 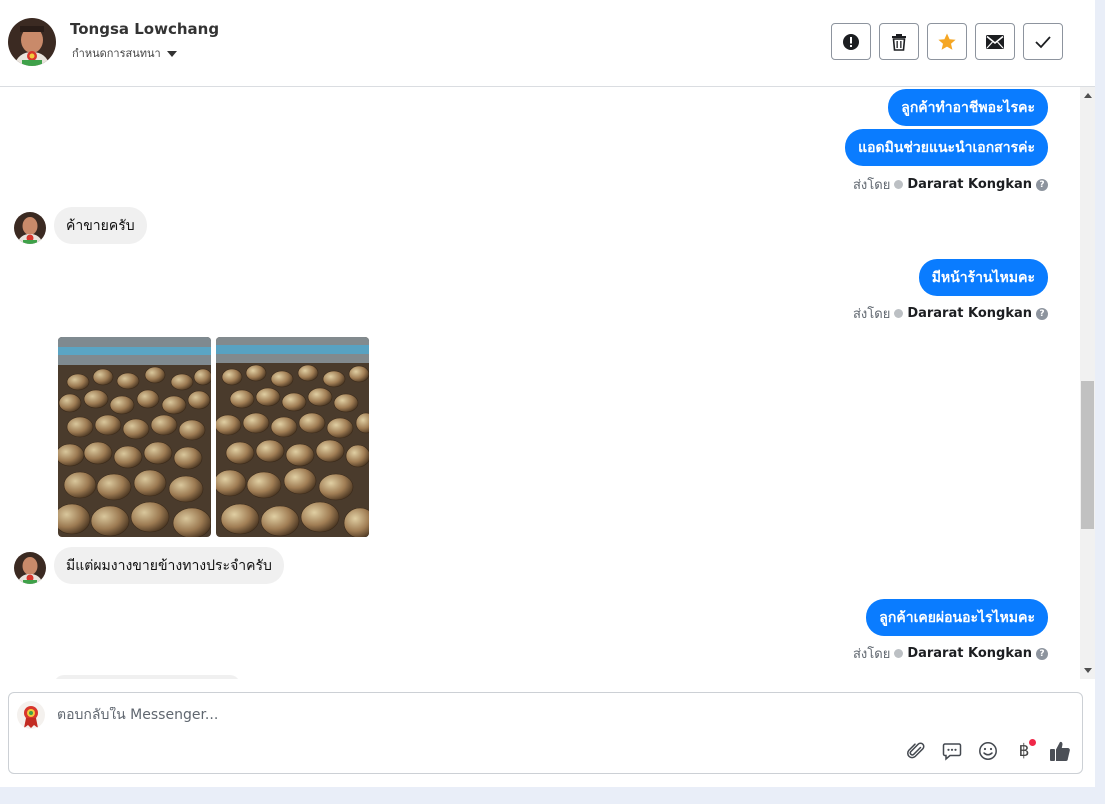 What do you see at coordinates (1087, 455) in the screenshot?
I see `scrollbar-thumb` at bounding box center [1087, 455].